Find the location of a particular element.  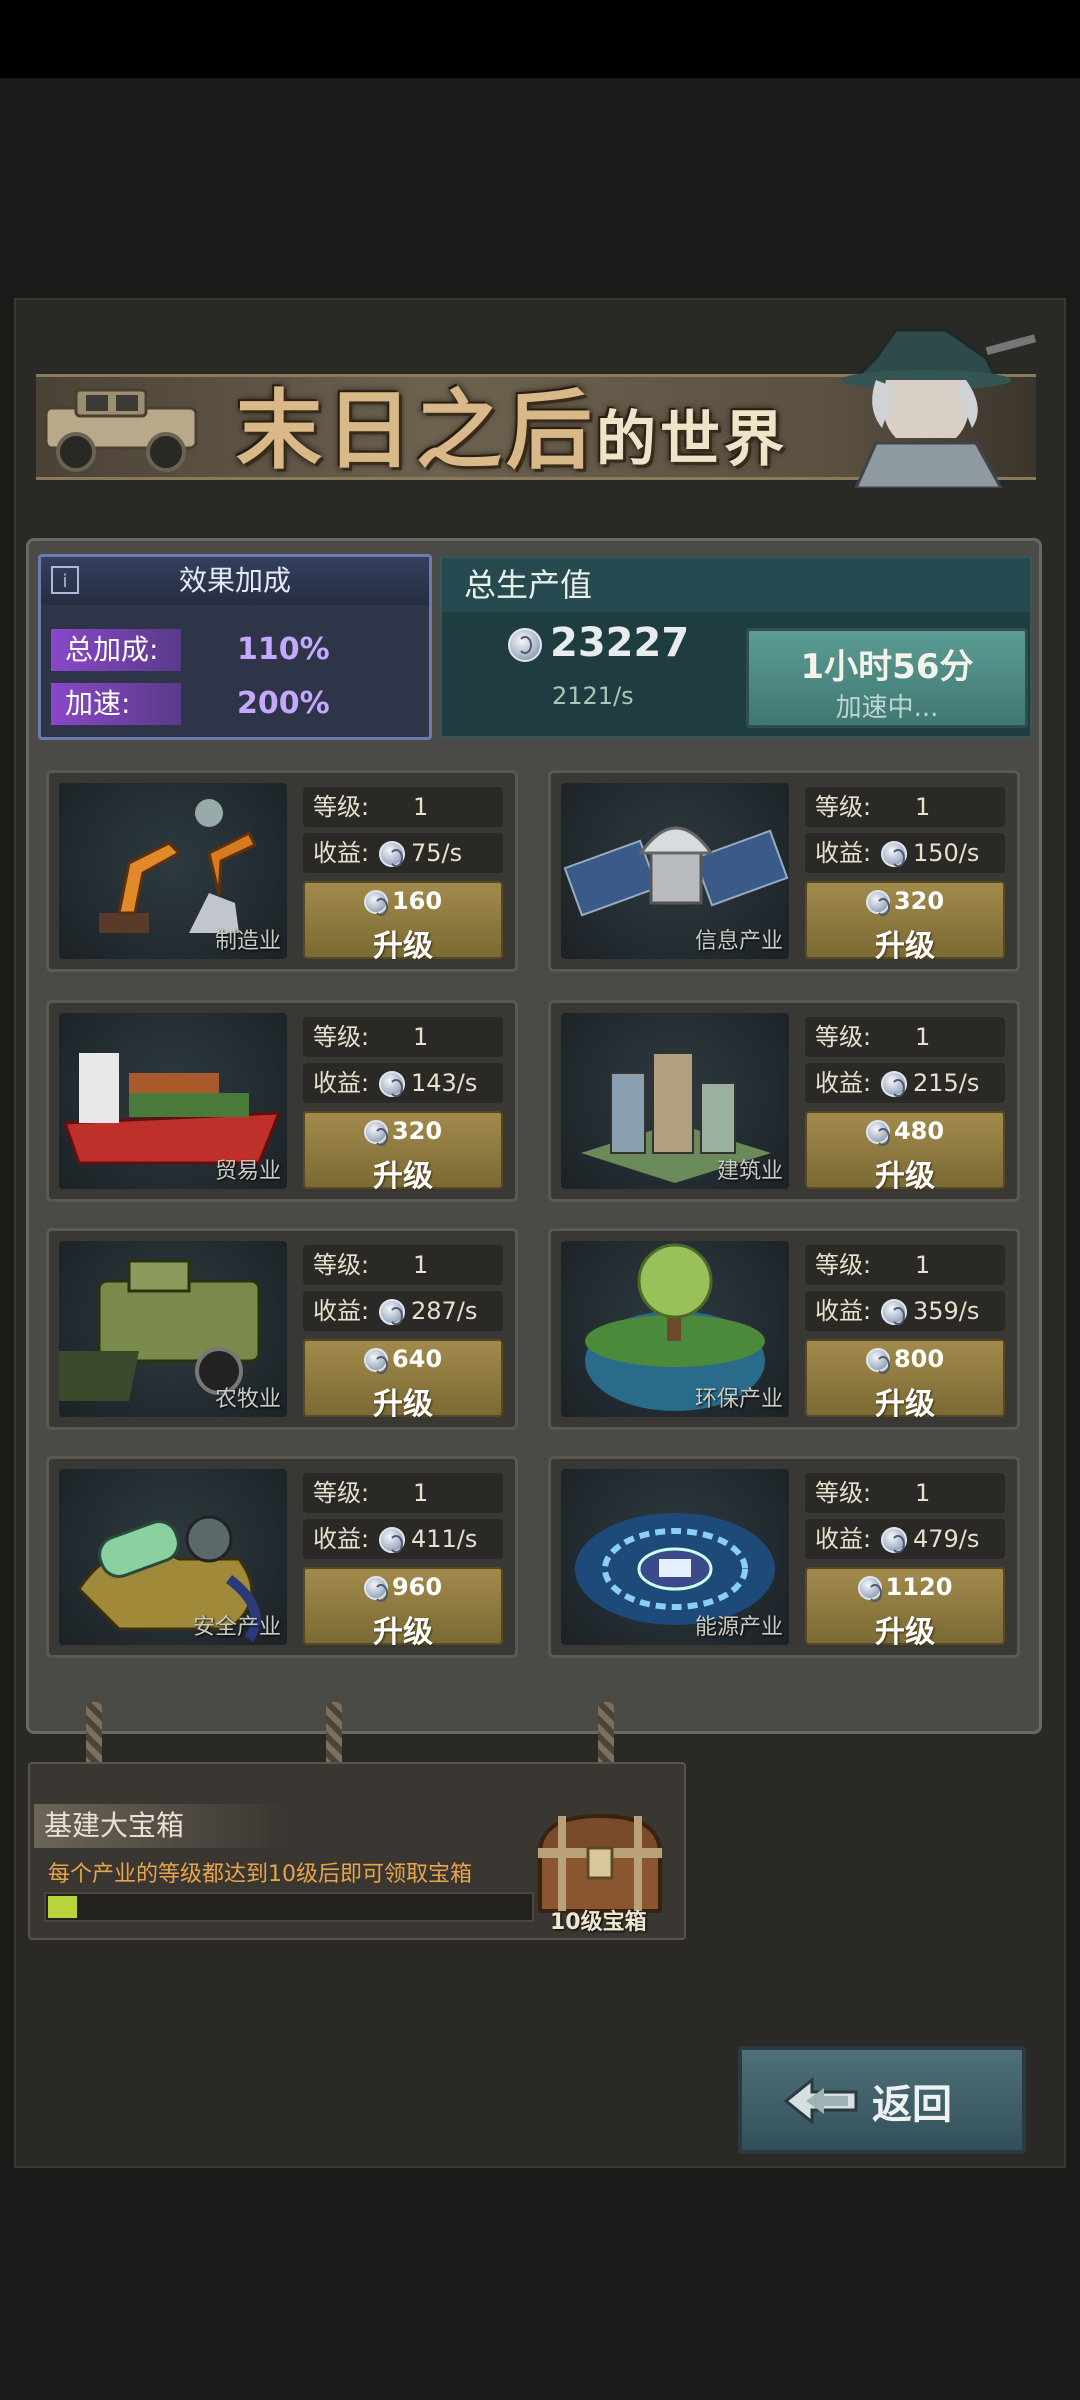

info-icon: i is located at coordinates (65, 580).